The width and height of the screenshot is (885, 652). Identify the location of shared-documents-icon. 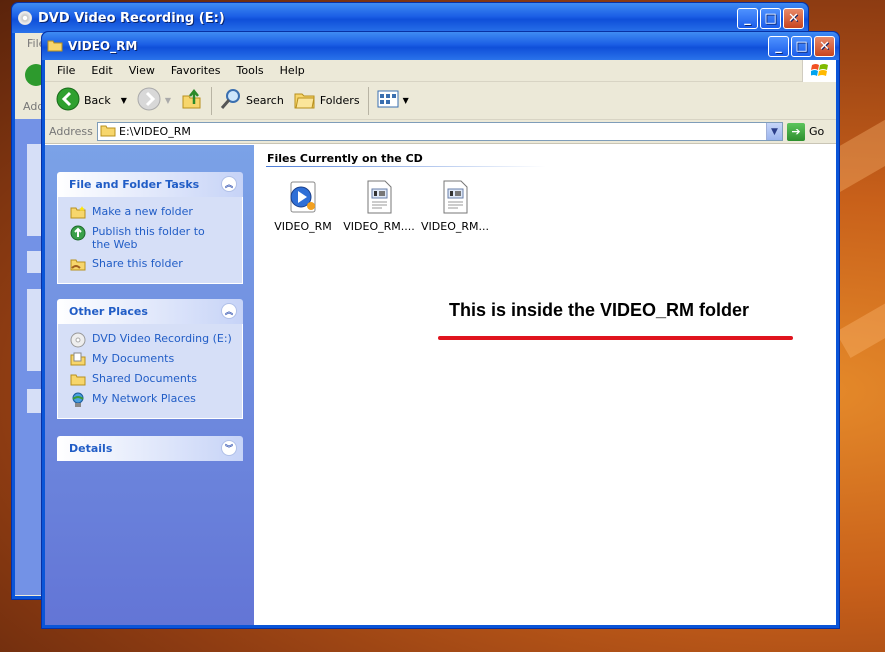
(78, 379).